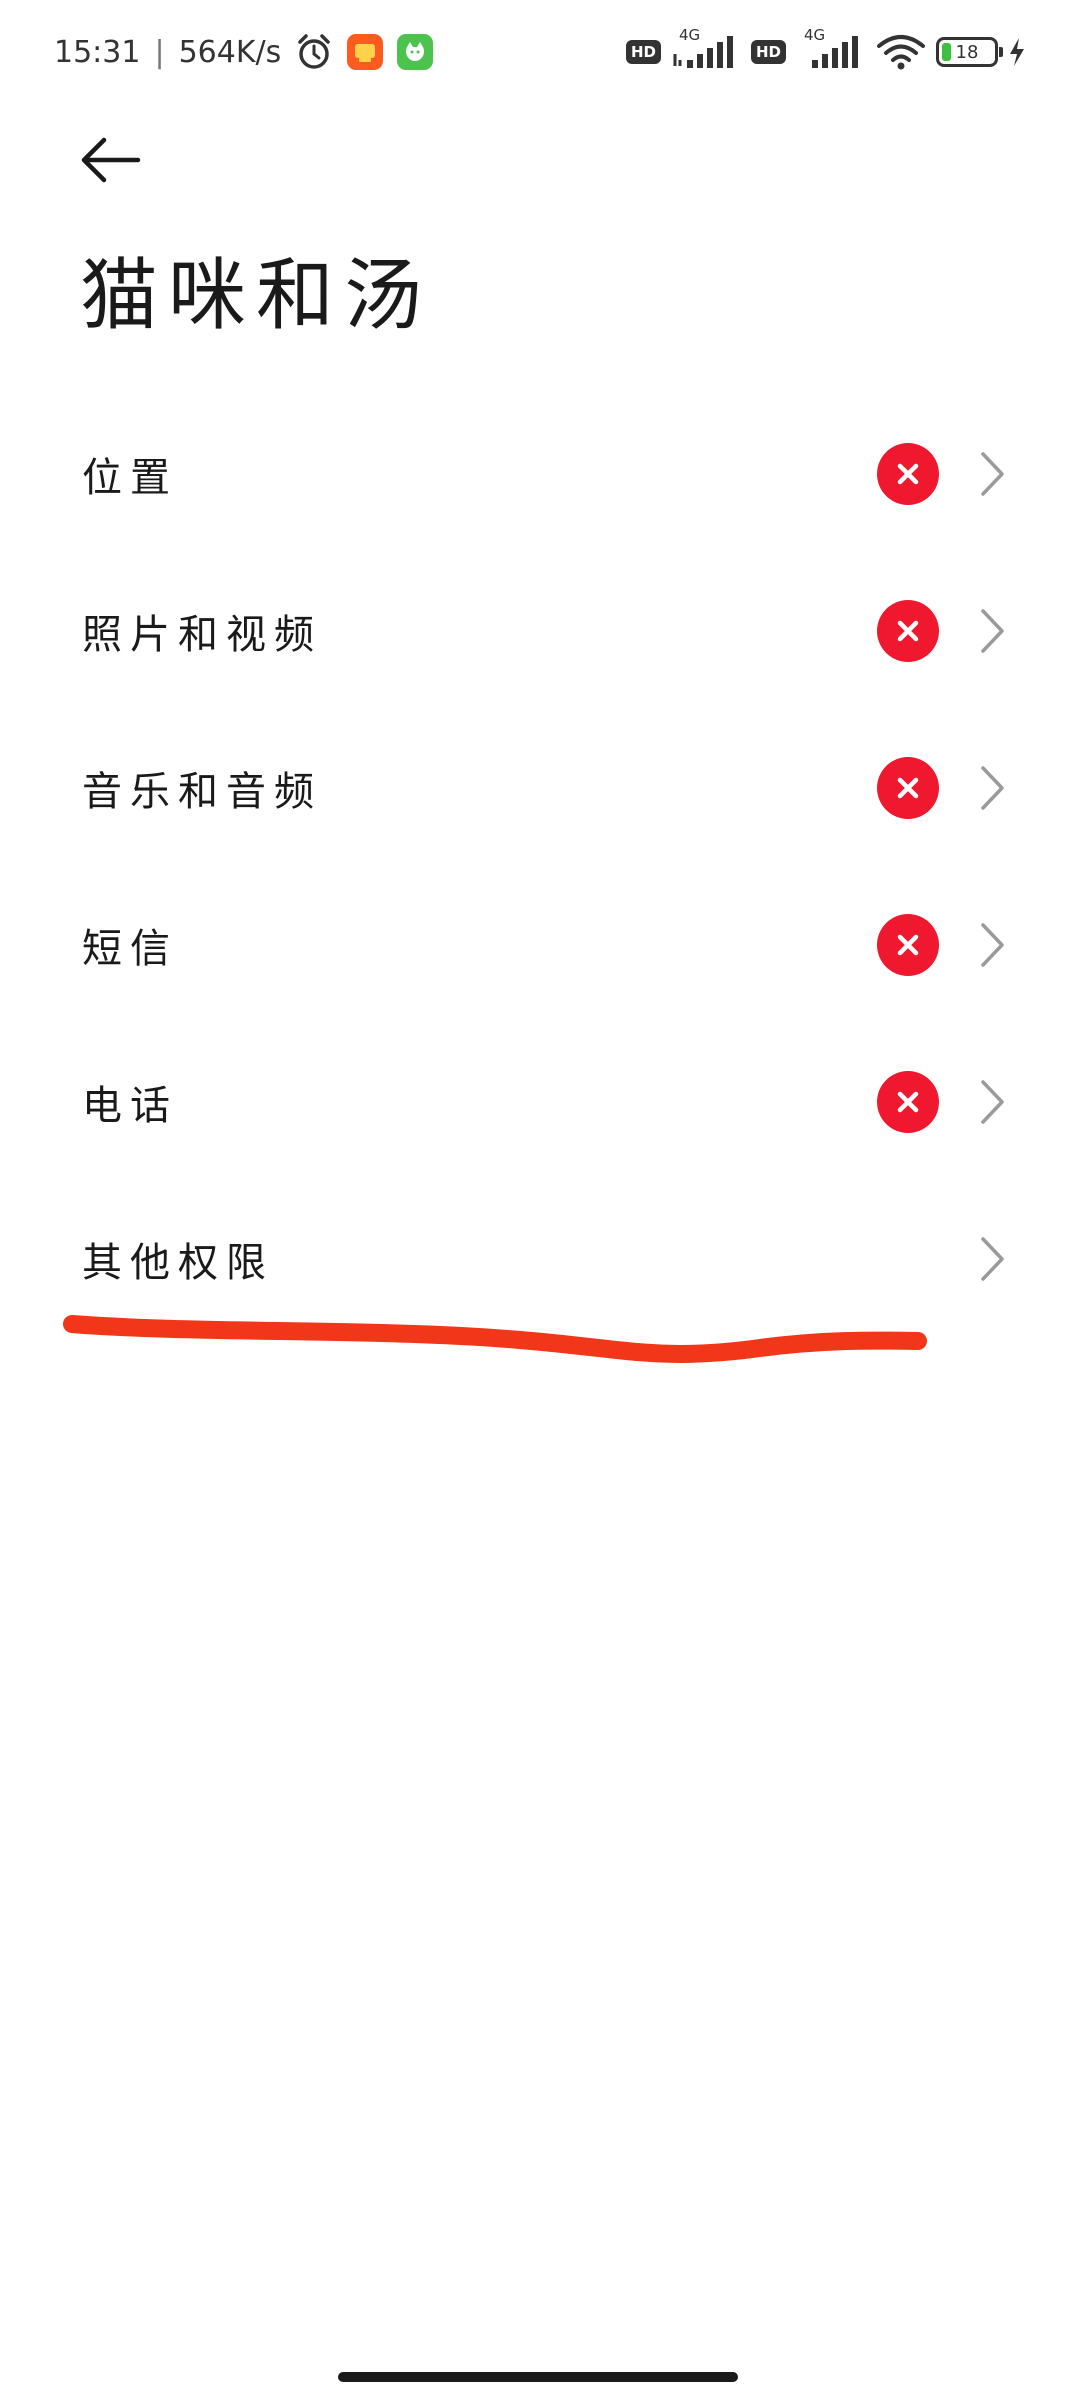 The height and width of the screenshot is (2400, 1080). Describe the element at coordinates (540, 630) in the screenshot. I see `permission-item-photos-videos: 照片和视频` at that location.